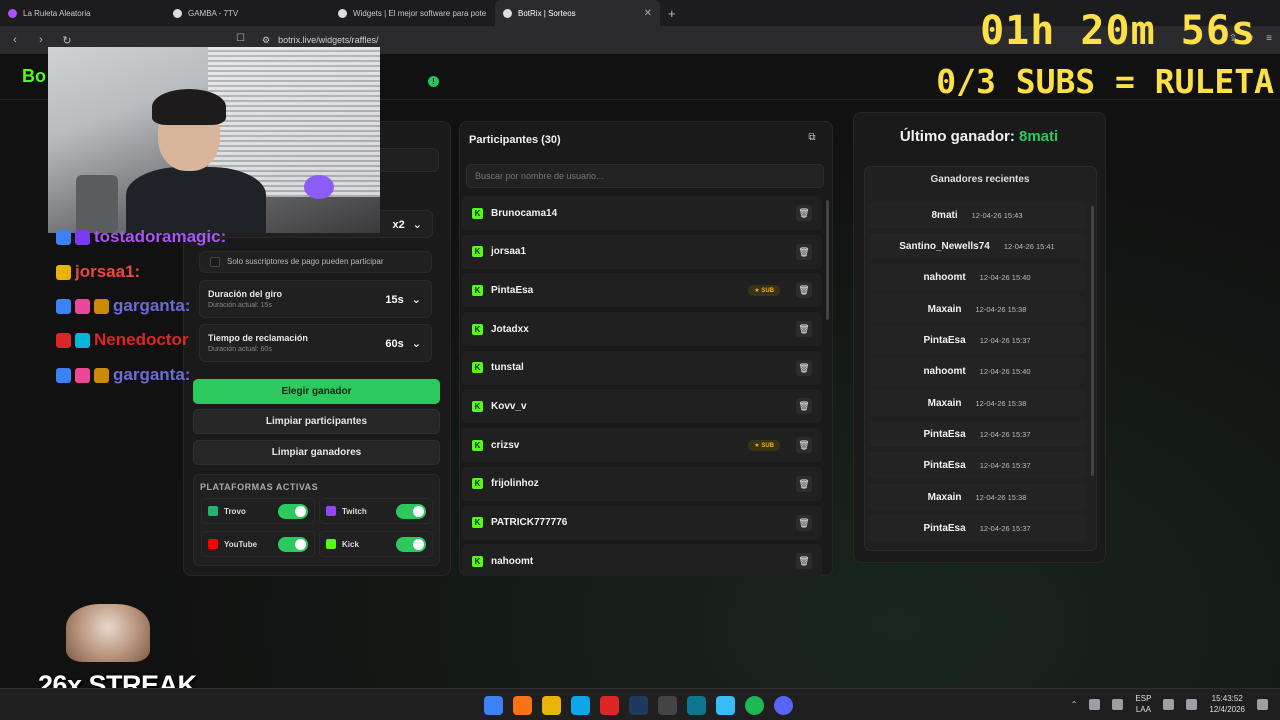 The image size is (1280, 720). Describe the element at coordinates (1227, 704) in the screenshot. I see `clock: 15:43:52 12/4/2026` at that location.